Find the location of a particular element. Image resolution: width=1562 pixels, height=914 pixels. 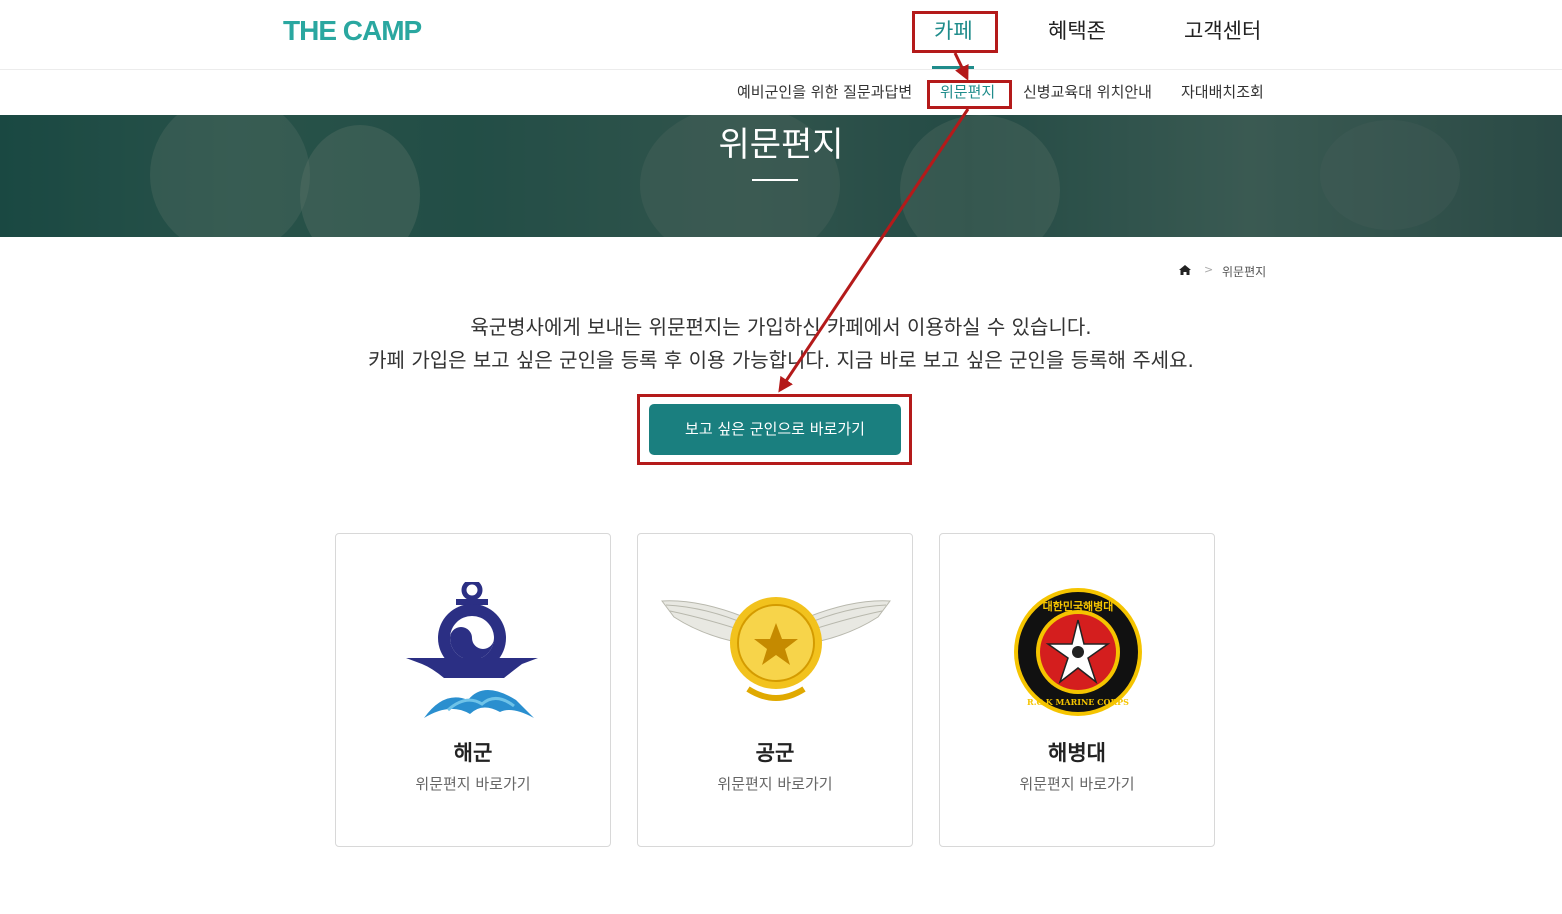

subnav-unit-assignment-lookup: 자대배치조회 is located at coordinates (1222, 92).